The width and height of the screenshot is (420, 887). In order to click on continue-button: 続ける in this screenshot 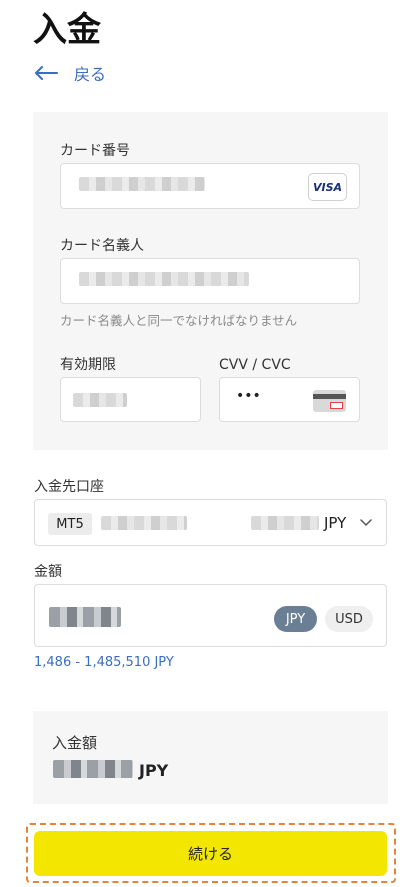, I will do `click(210, 853)`.